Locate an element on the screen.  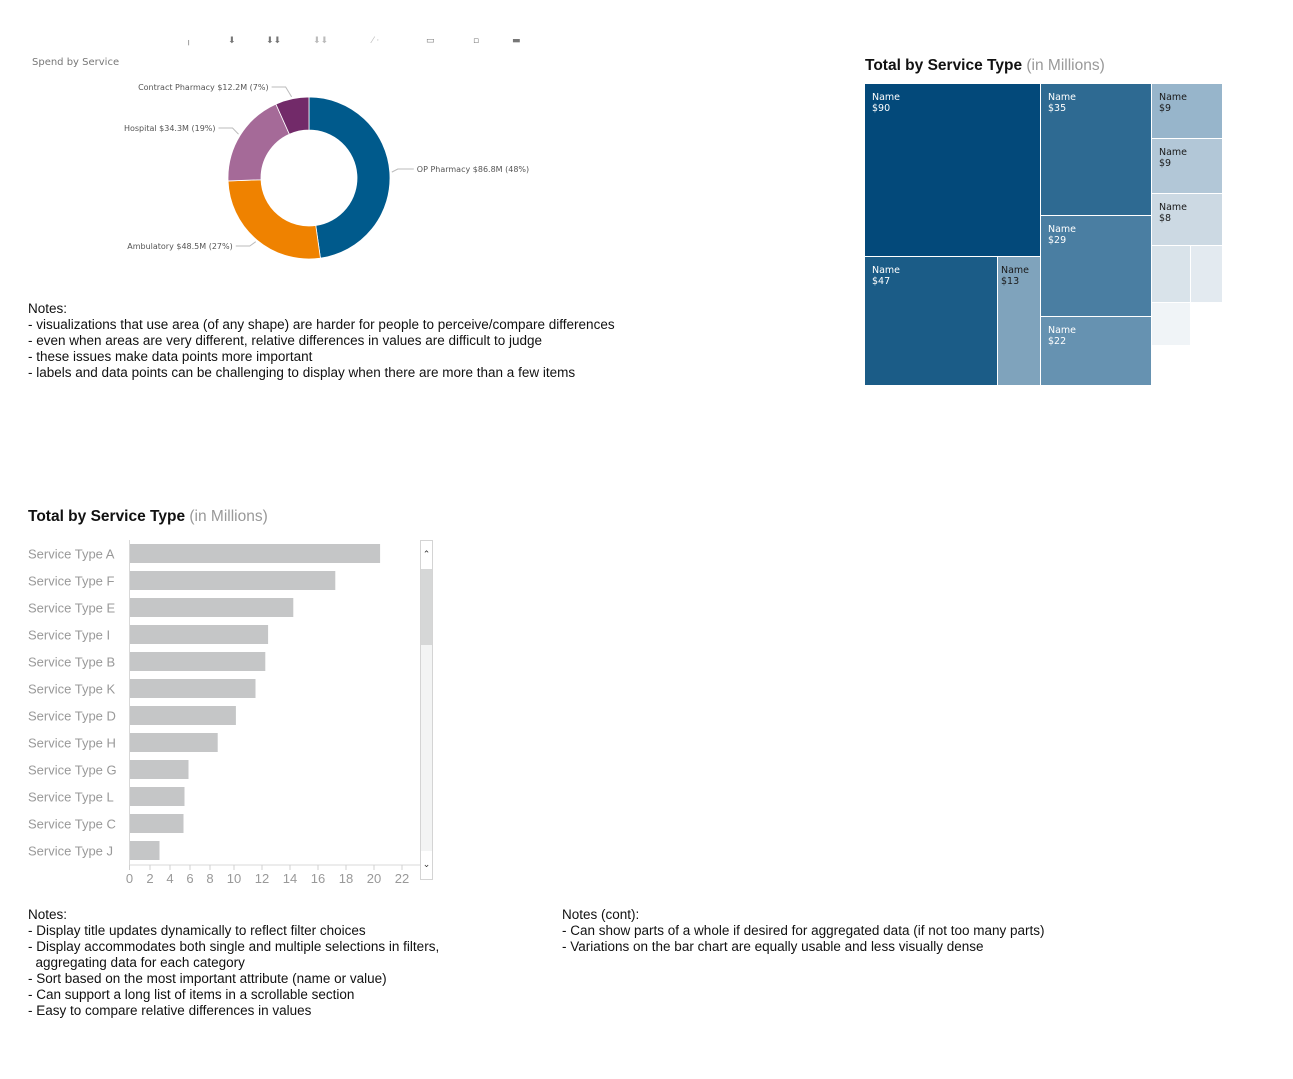
treemap-cell-value: $47 is located at coordinates (881, 281).